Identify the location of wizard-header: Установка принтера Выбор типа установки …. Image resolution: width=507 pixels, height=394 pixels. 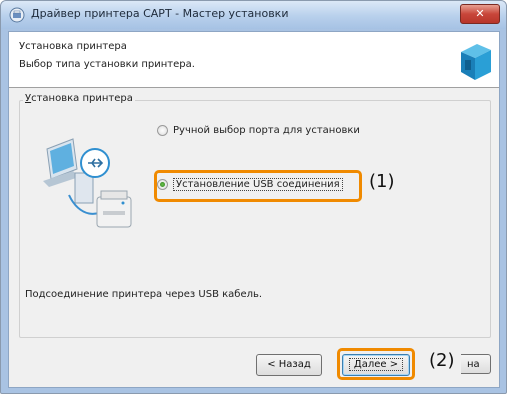
(254, 60).